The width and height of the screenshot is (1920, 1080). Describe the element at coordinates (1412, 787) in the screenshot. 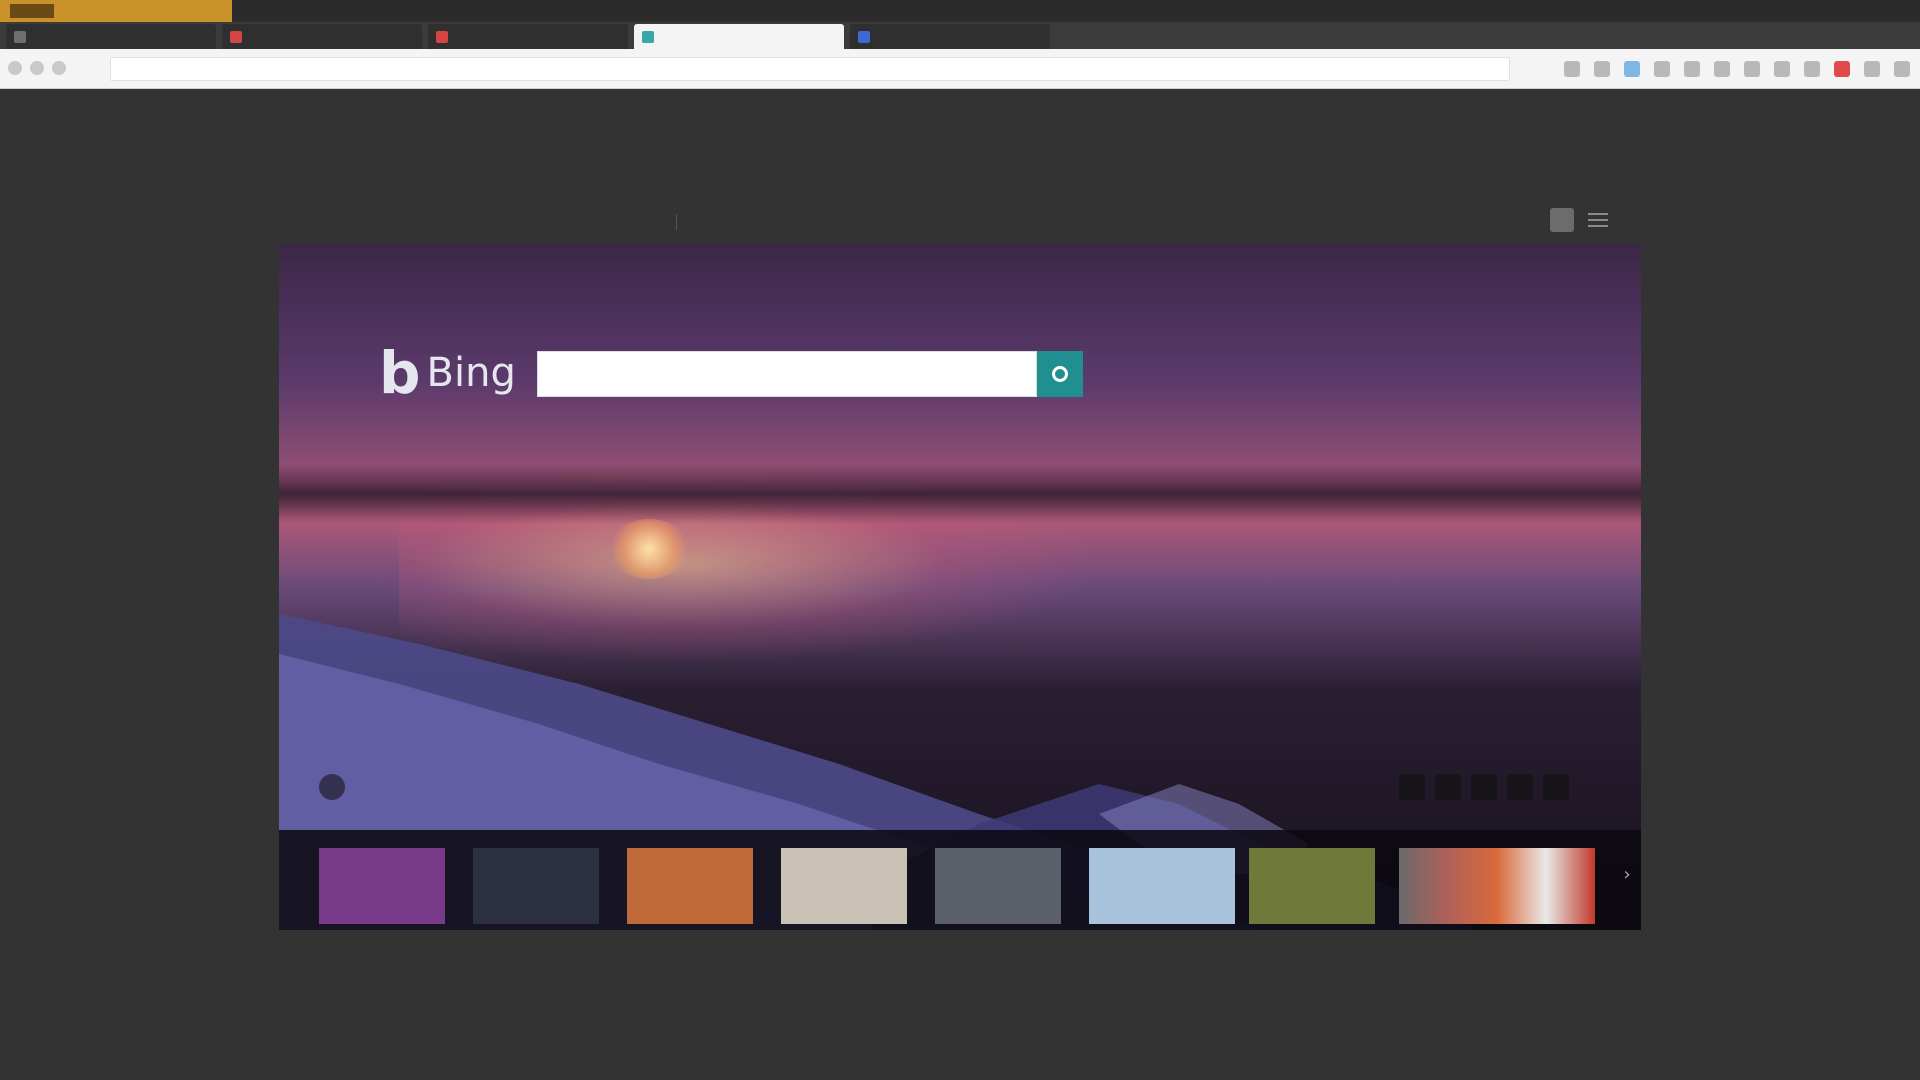

I see `info-icon` at that location.